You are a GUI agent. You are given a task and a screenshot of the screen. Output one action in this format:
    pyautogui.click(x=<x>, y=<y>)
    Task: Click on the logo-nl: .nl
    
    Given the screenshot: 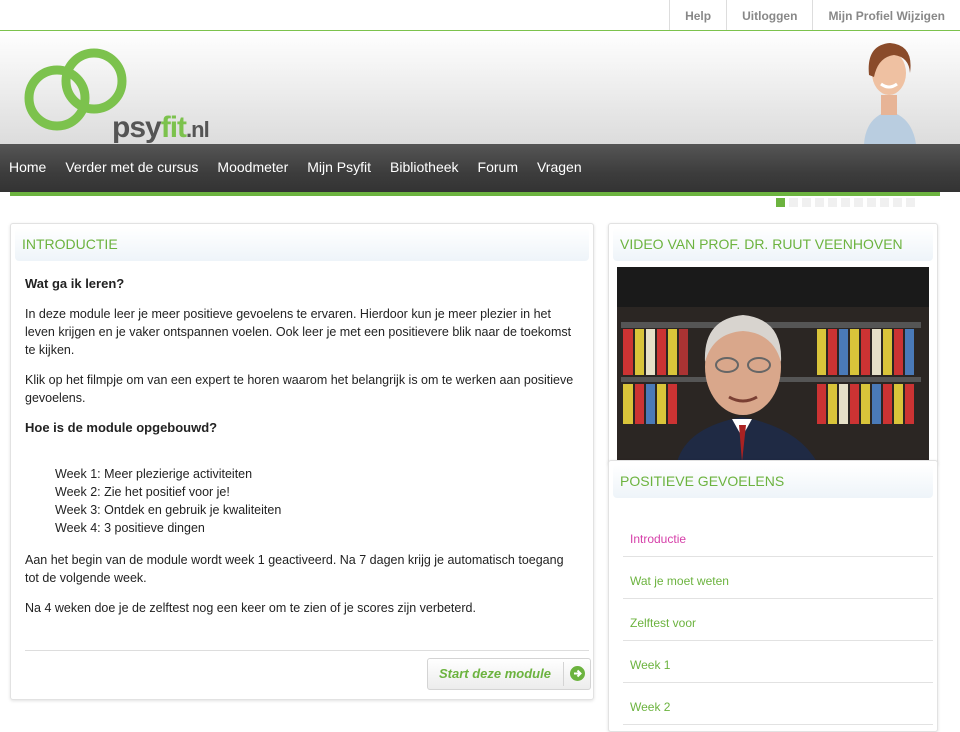 What is the action you would take?
    pyautogui.click(x=198, y=129)
    